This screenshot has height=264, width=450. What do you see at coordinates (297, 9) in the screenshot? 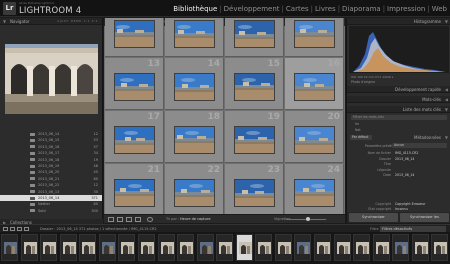
I see `module-cartes: Cartes` at bounding box center [297, 9].